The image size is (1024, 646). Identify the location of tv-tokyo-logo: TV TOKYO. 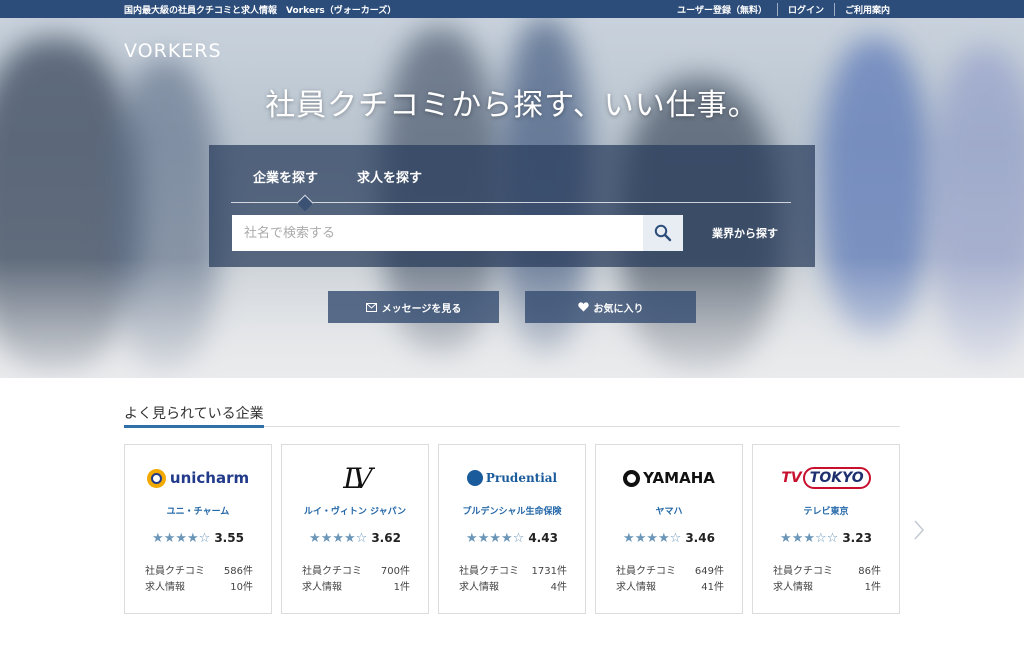
(826, 478).